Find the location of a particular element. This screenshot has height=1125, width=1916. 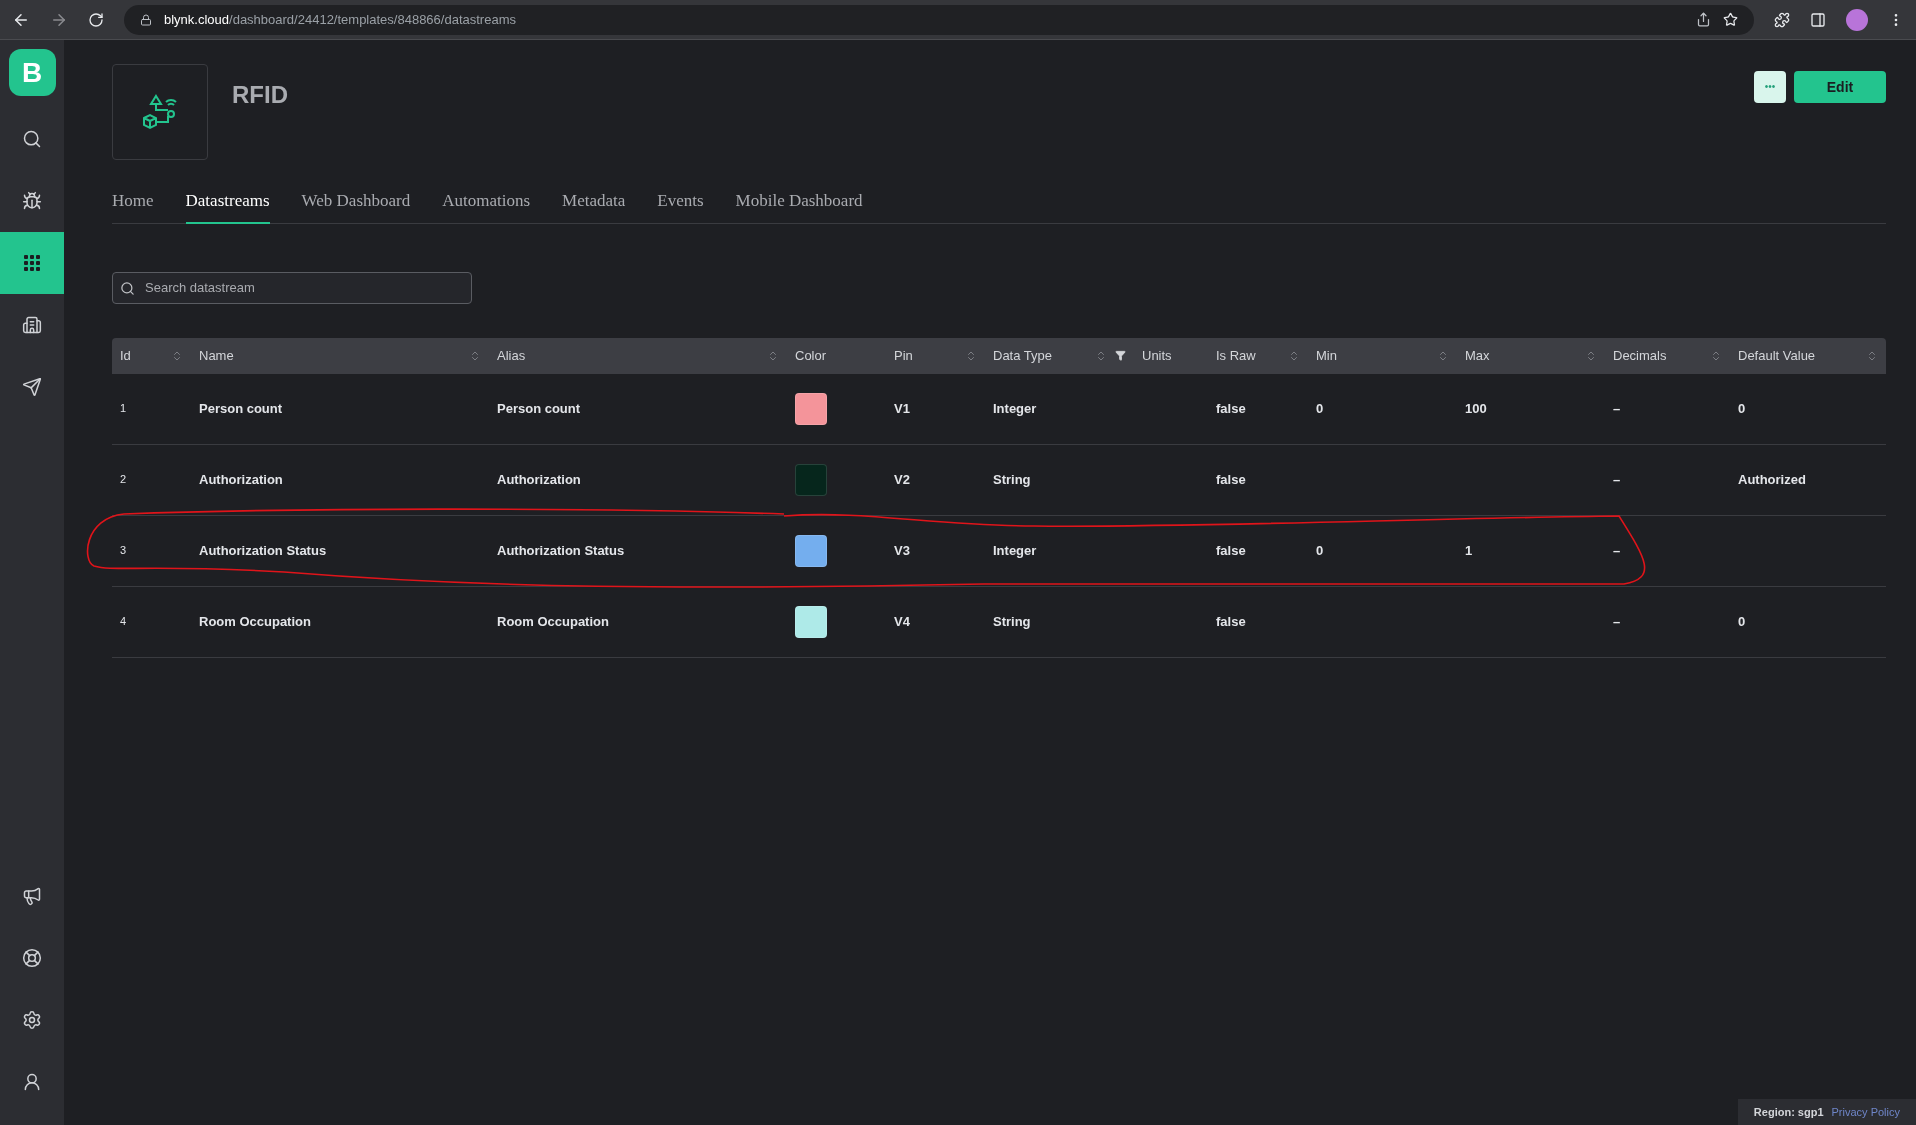

column-header: Name is located at coordinates (216, 355).